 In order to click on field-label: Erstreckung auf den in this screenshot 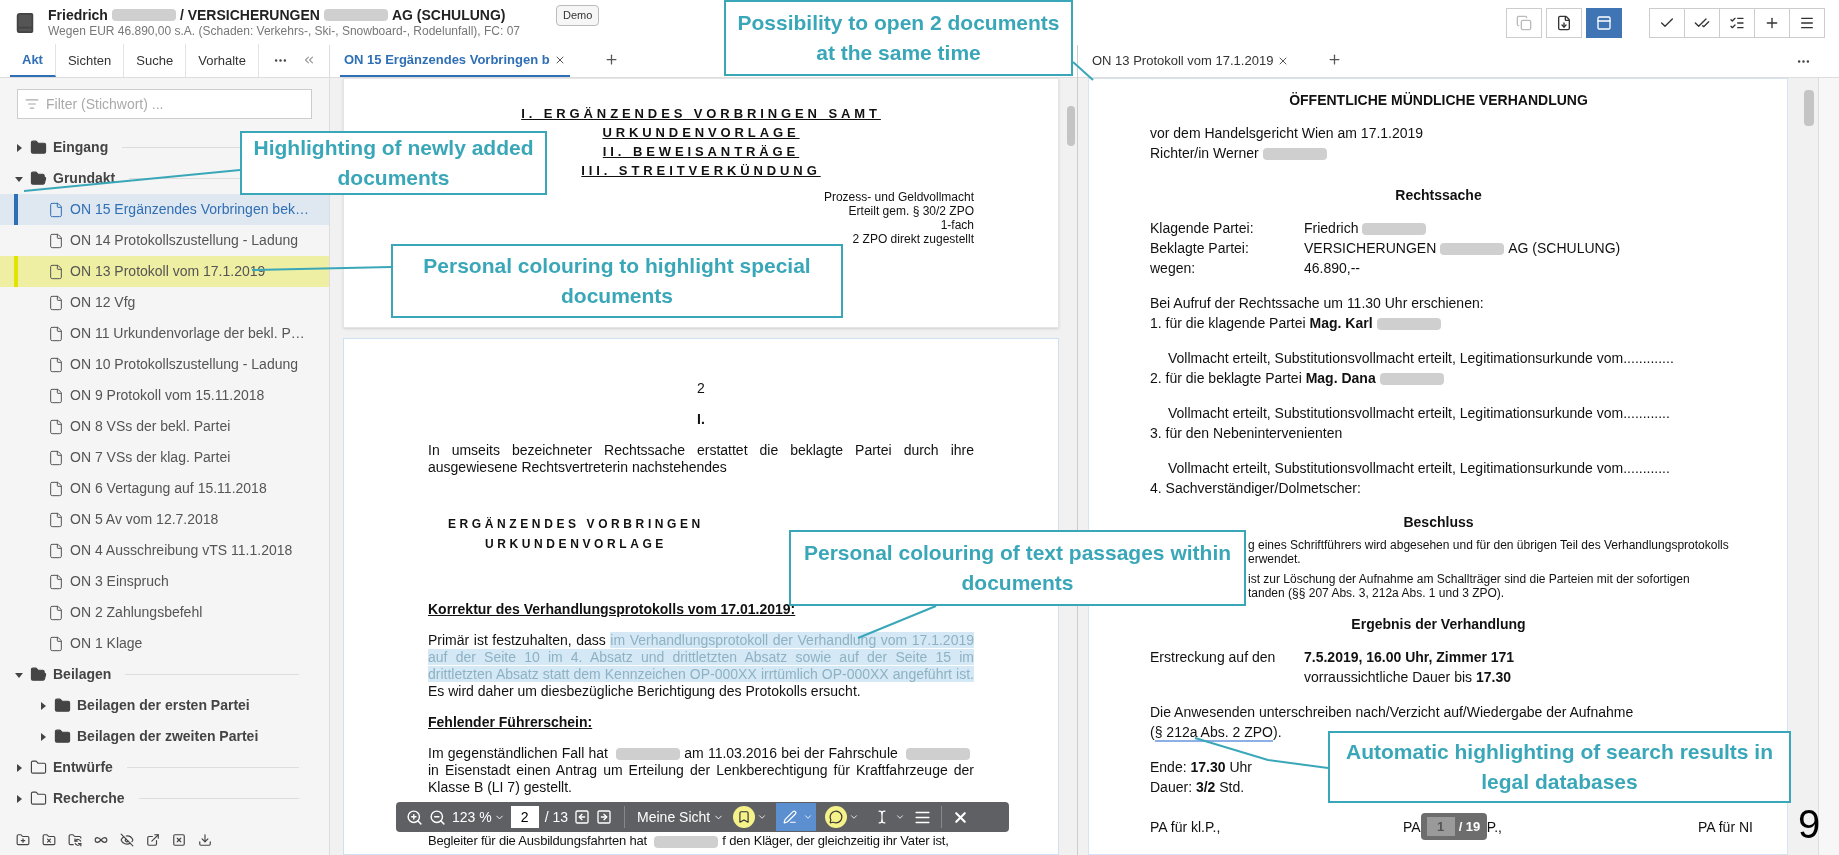, I will do `click(1213, 657)`.